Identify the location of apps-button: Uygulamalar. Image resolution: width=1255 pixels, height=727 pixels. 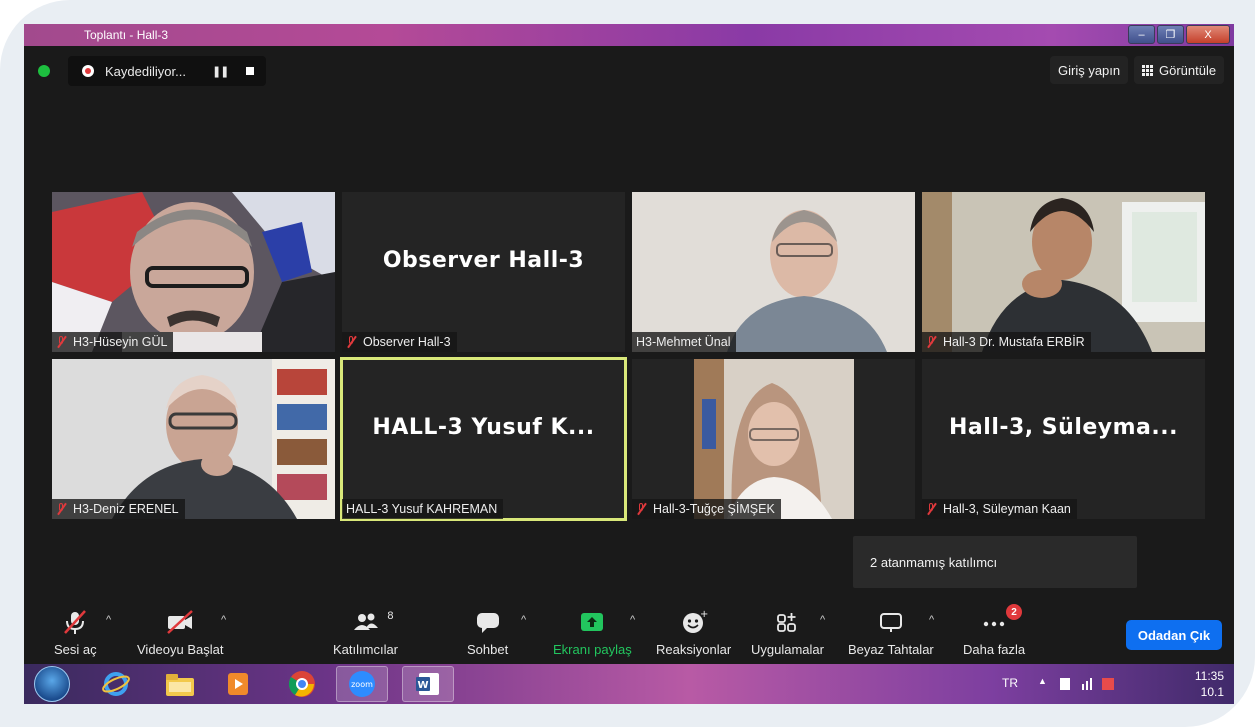
(787, 632).